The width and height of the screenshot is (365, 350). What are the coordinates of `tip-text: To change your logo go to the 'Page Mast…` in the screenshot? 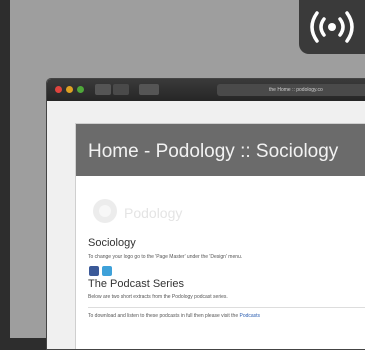 It's located at (165, 257).